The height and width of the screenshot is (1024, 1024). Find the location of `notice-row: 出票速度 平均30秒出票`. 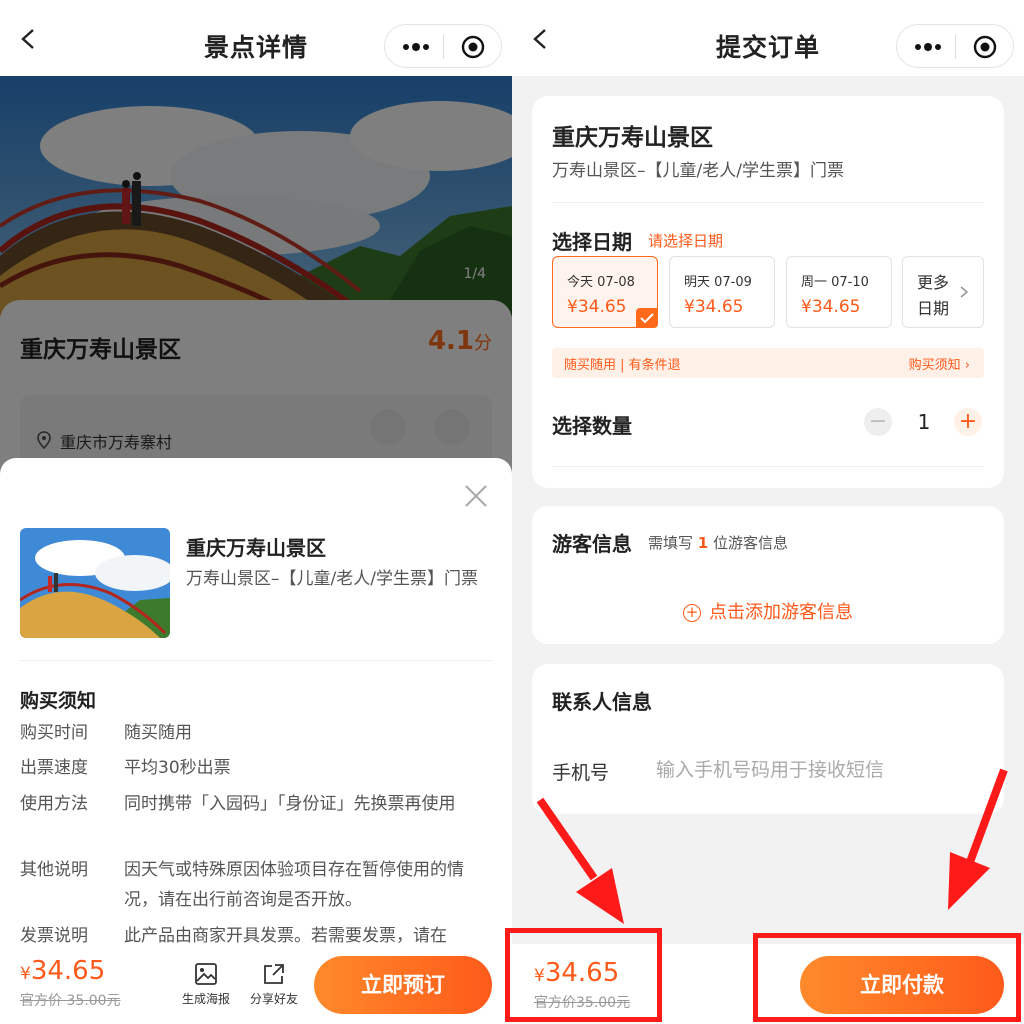

notice-row: 出票速度 平均30秒出票 is located at coordinates (256, 768).